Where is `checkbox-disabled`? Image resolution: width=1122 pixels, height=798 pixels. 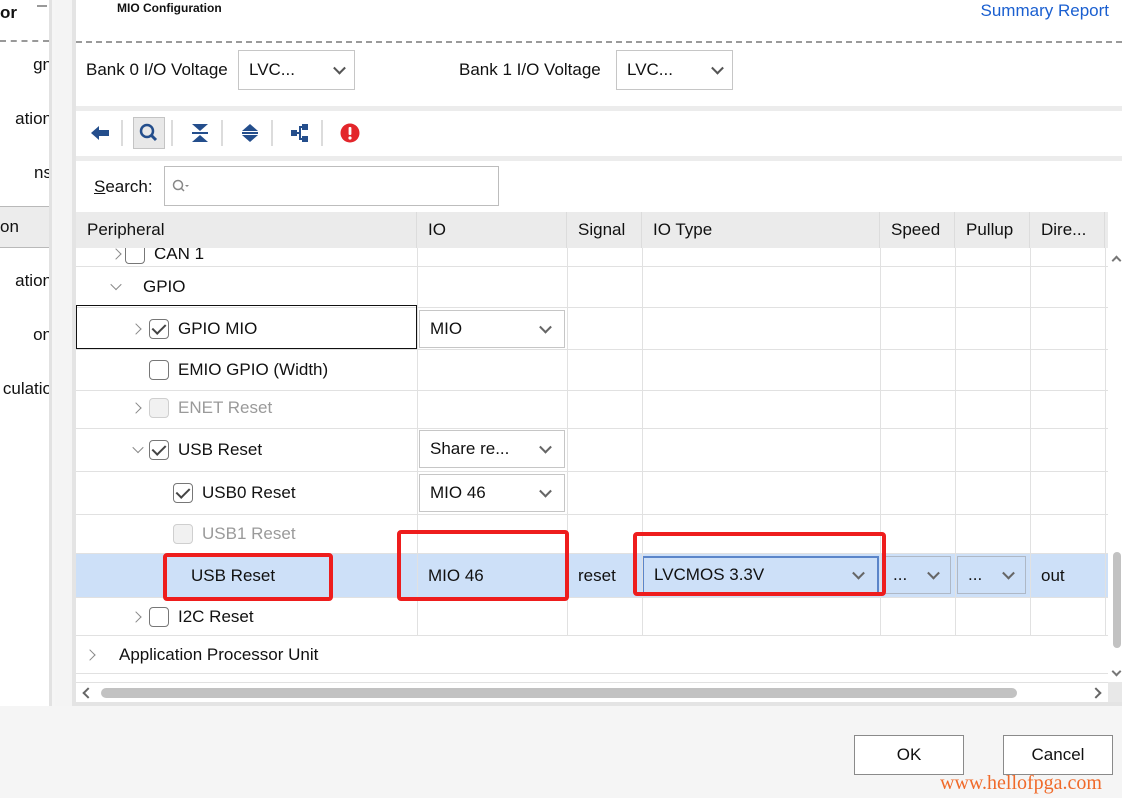 checkbox-disabled is located at coordinates (183, 534).